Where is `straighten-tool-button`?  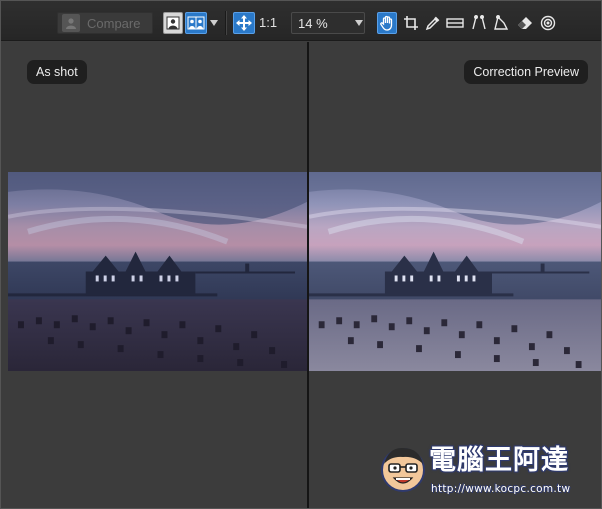 straighten-tool-button is located at coordinates (455, 23).